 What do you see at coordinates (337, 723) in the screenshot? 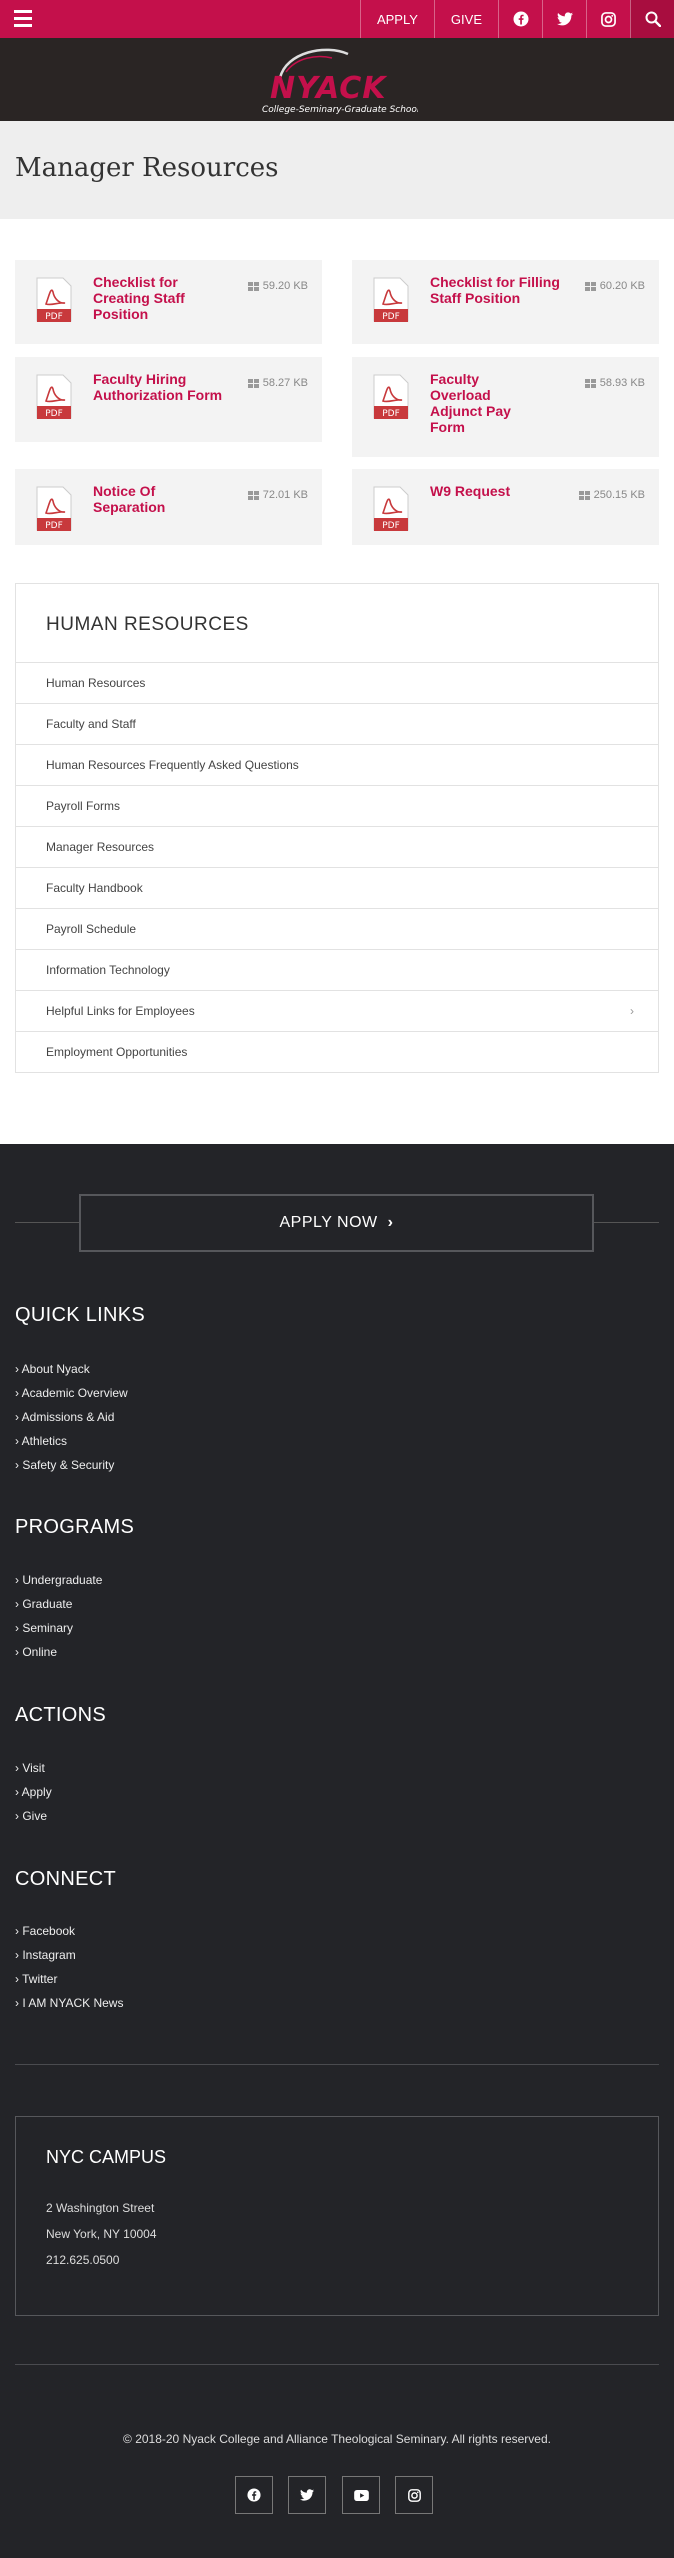
I see `hr-nav-item: Faculty and Staff` at bounding box center [337, 723].